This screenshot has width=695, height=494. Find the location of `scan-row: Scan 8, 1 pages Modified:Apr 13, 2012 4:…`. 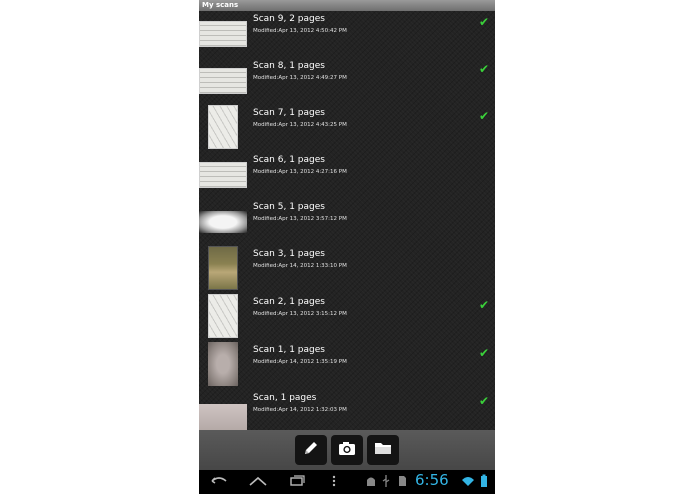

scan-row: Scan 8, 1 pages Modified:Apr 13, 2012 4:… is located at coordinates (347, 81).